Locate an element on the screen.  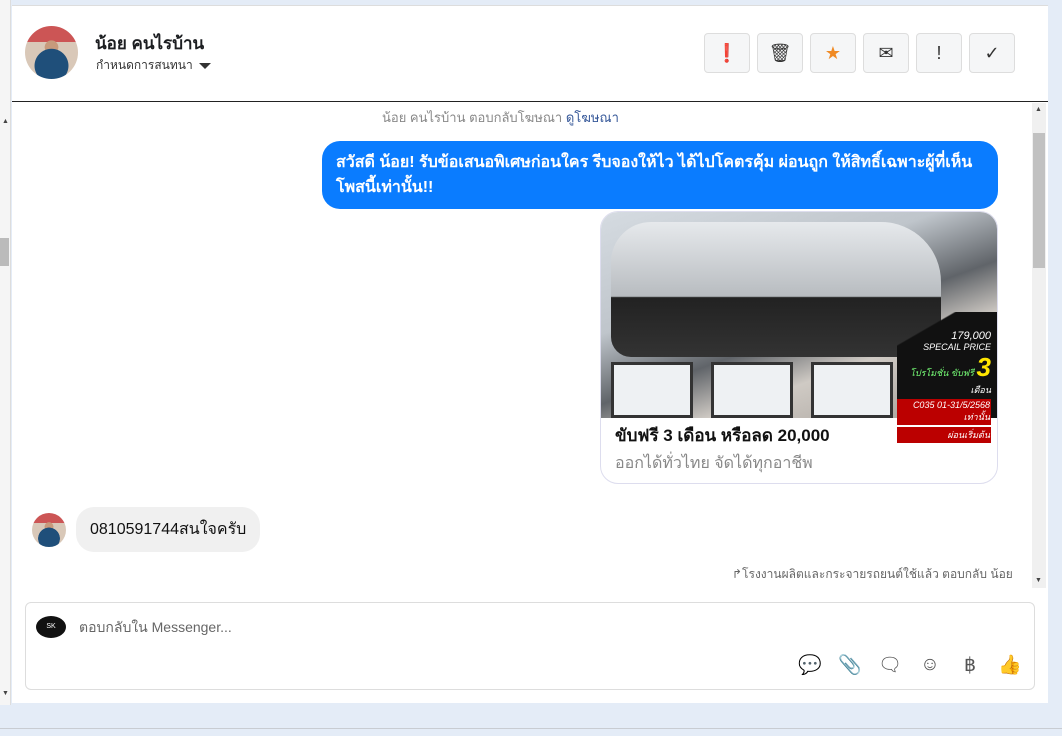
emoji-icon: ☺ is located at coordinates (930, 665).